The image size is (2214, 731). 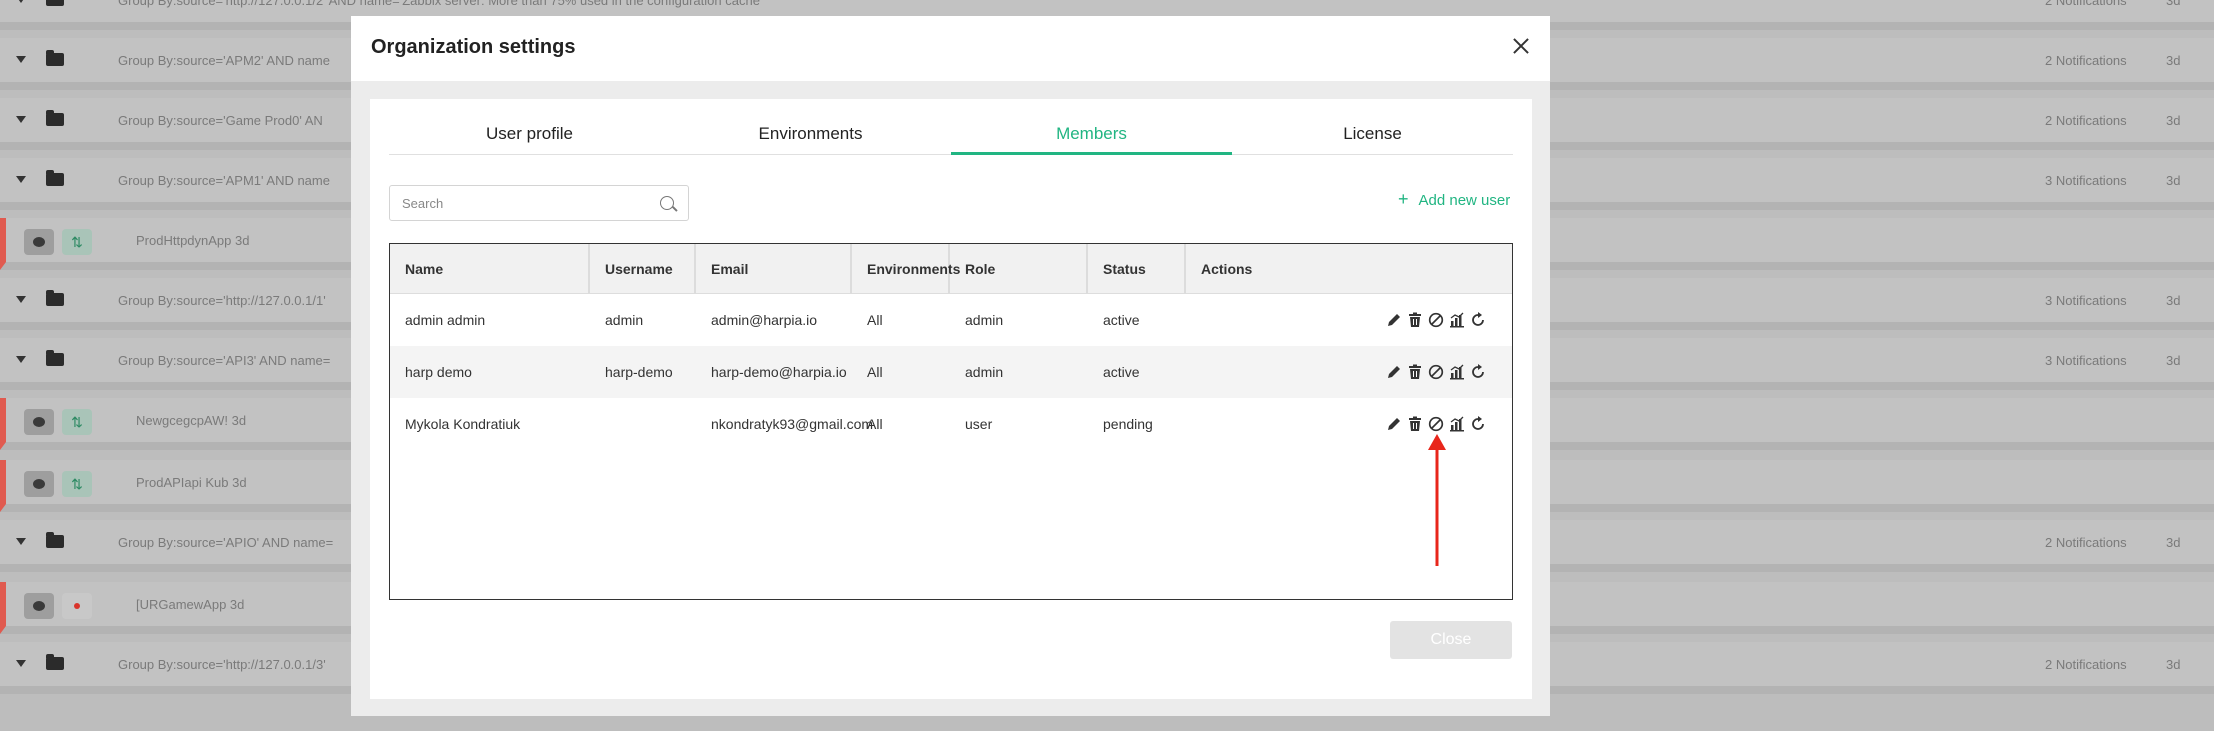 What do you see at coordinates (191, 420) in the screenshot?
I see `app-row-text: NewgcegcpAW! 3d` at bounding box center [191, 420].